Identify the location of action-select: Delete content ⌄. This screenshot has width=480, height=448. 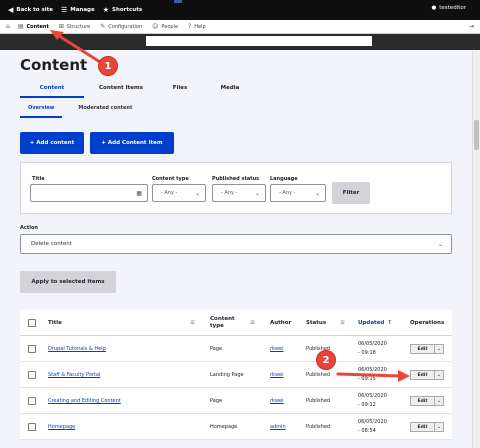
(236, 244).